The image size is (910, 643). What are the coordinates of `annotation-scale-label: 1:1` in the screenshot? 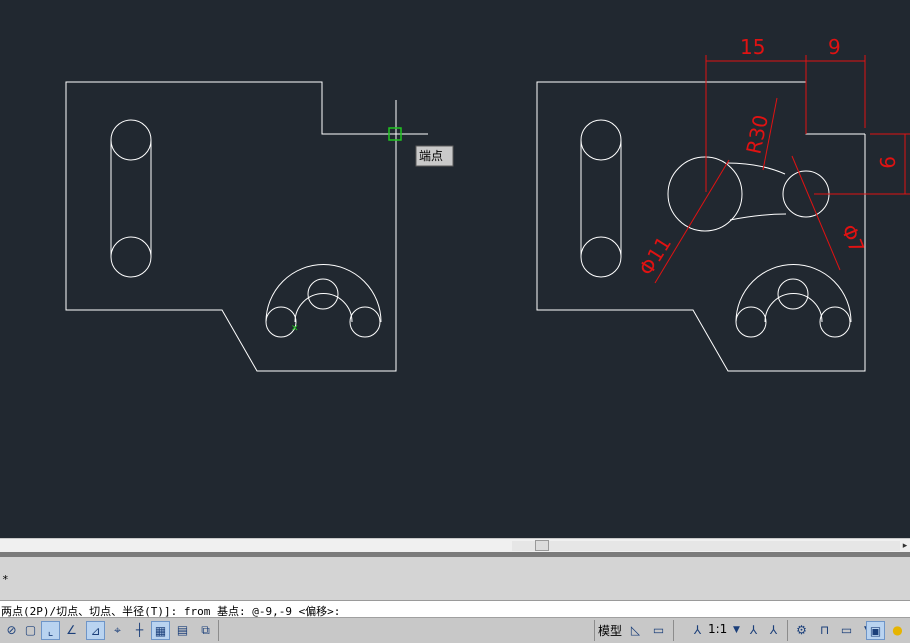 It's located at (717, 629).